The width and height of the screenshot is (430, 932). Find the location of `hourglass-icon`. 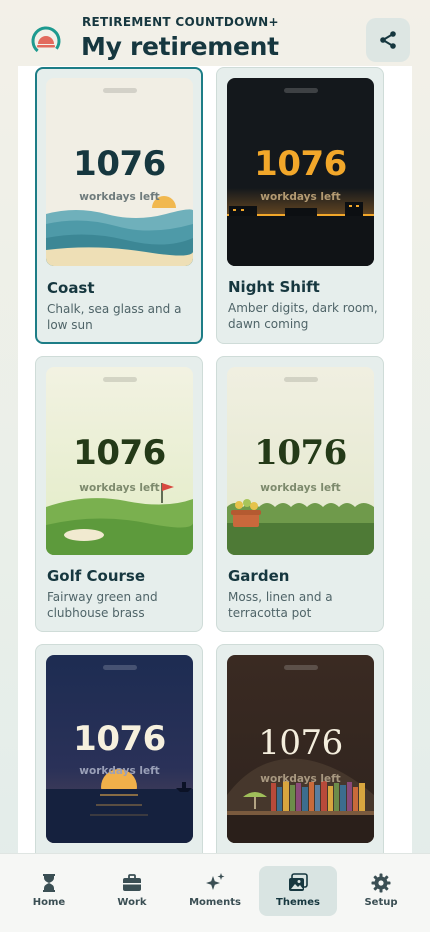

hourglass-icon is located at coordinates (49, 883).